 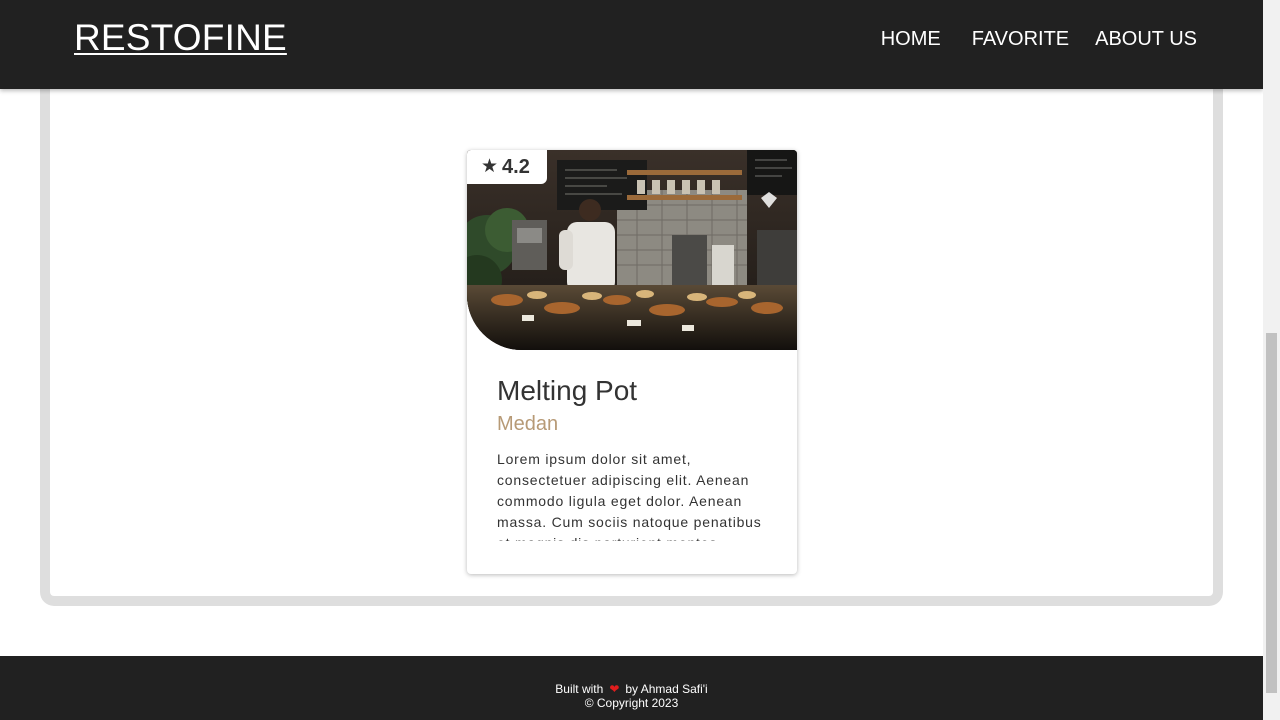 What do you see at coordinates (614, 689) in the screenshot?
I see `heart-icon: ❤` at bounding box center [614, 689].